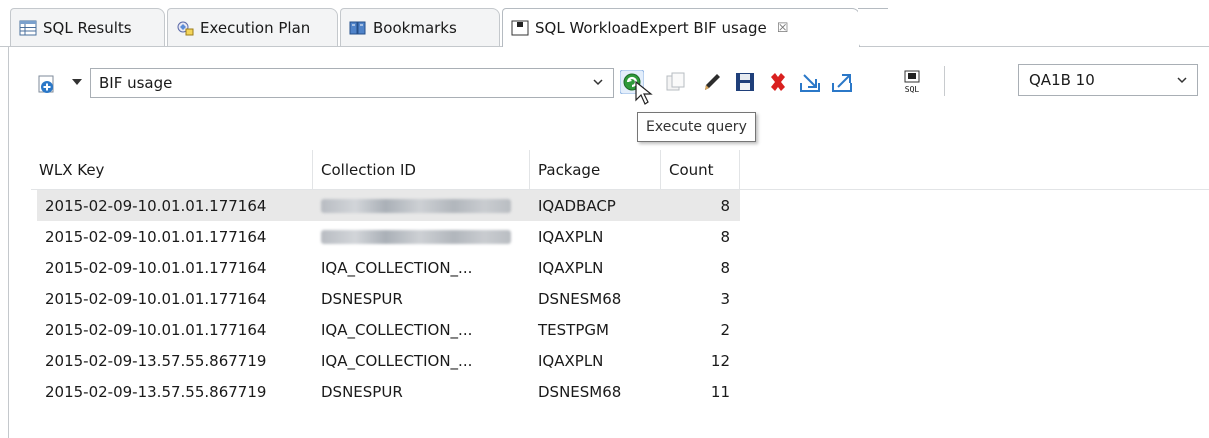  Describe the element at coordinates (745, 82) in the screenshot. I see `save-icon` at that location.